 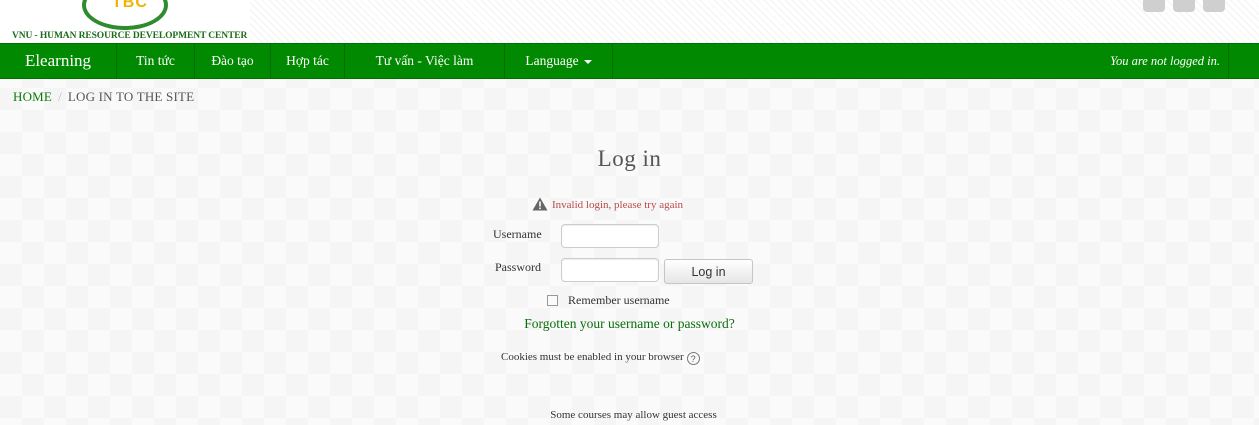 I want to click on breadcrumb-current: LOG IN TO THE SITE, so click(x=131, y=96).